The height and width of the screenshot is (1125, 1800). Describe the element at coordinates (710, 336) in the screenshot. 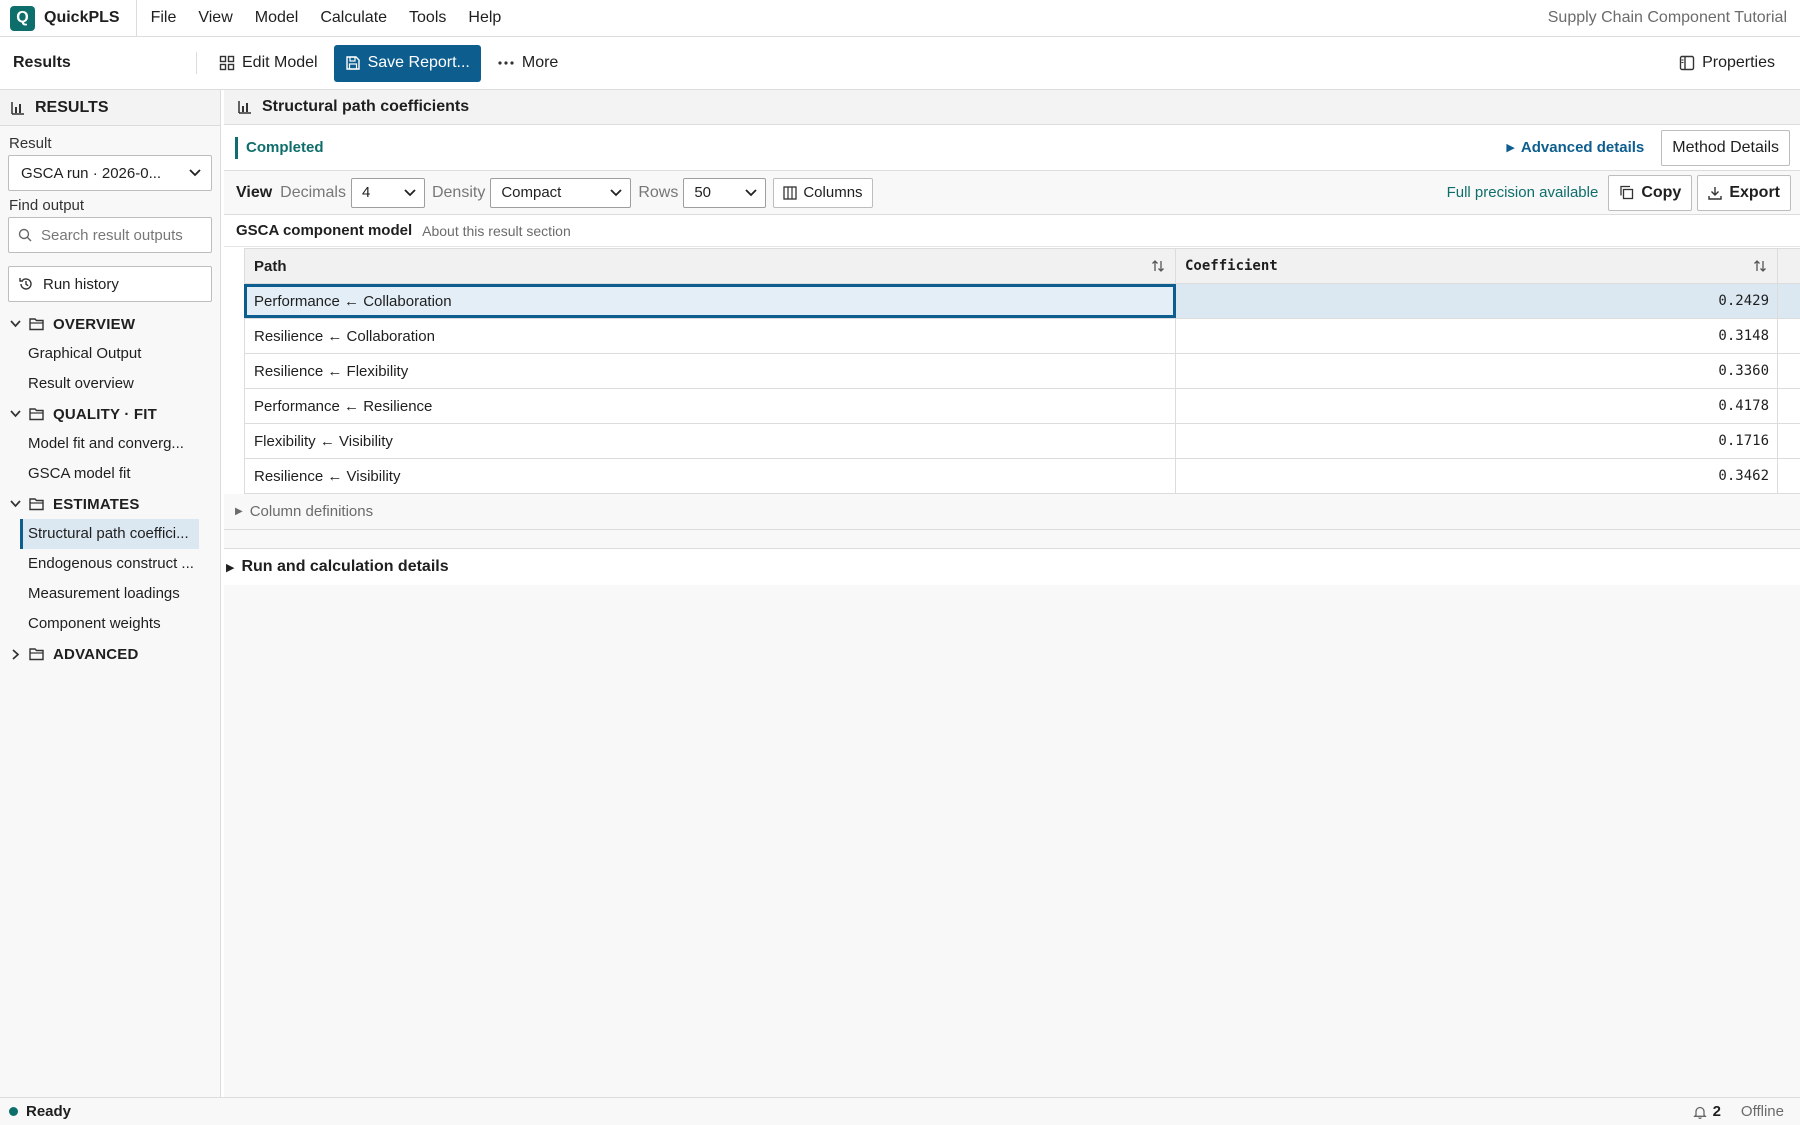

I see `path-cell: Resilience ← Collaboration` at that location.